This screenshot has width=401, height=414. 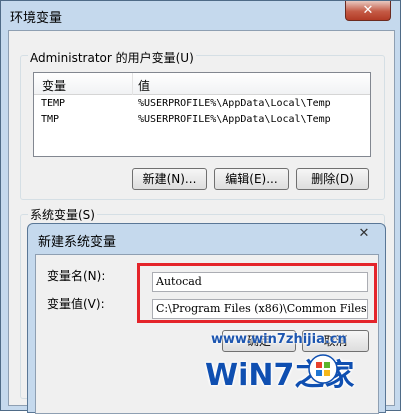 What do you see at coordinates (144, 85) in the screenshot?
I see `column-header-value: 值` at bounding box center [144, 85].